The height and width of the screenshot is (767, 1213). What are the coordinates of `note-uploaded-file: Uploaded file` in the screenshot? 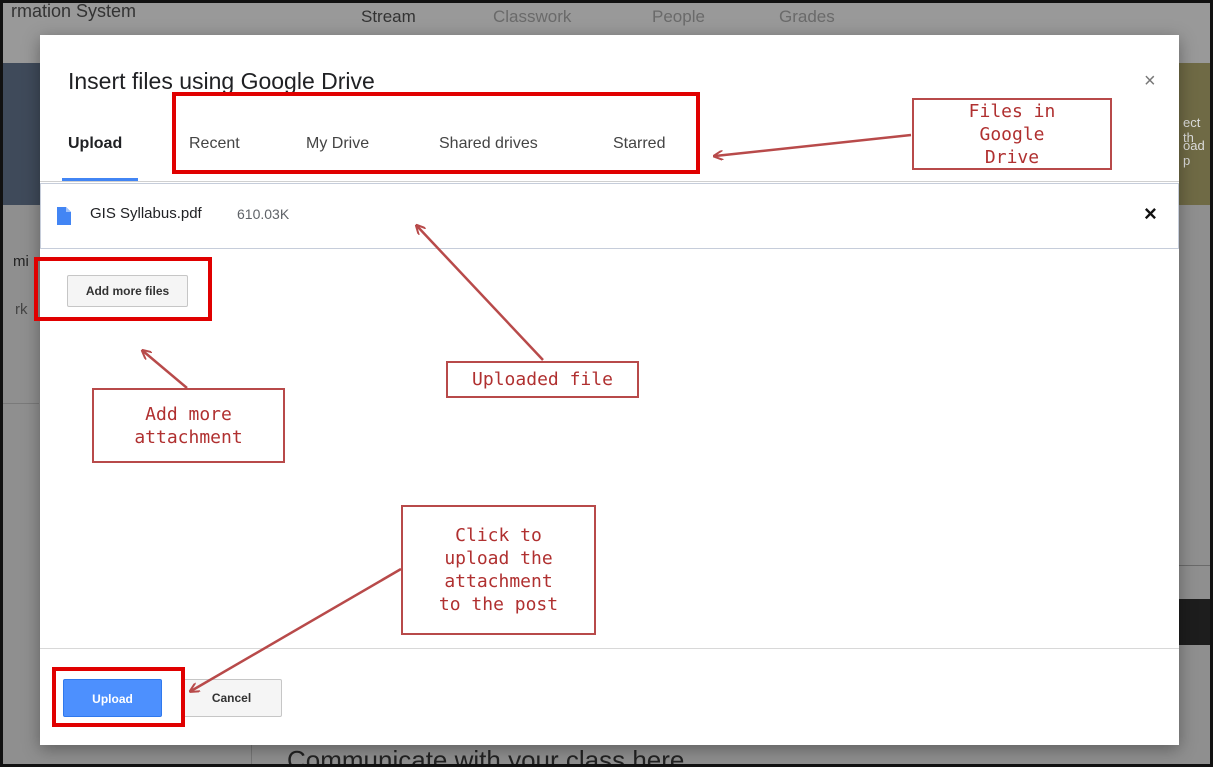 It's located at (542, 379).